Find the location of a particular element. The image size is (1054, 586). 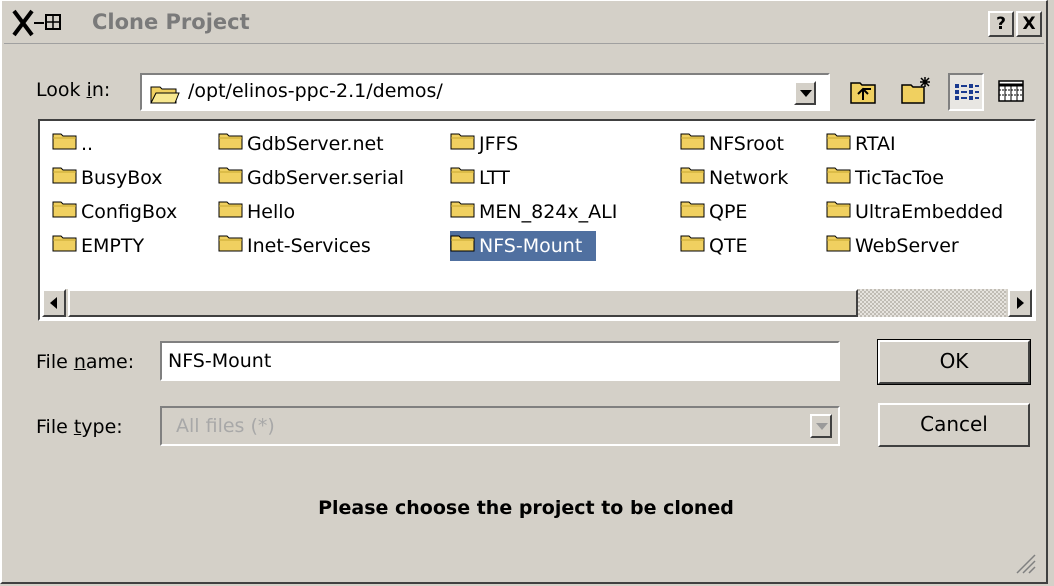

file-list-item: NFSroot is located at coordinates (732, 144).